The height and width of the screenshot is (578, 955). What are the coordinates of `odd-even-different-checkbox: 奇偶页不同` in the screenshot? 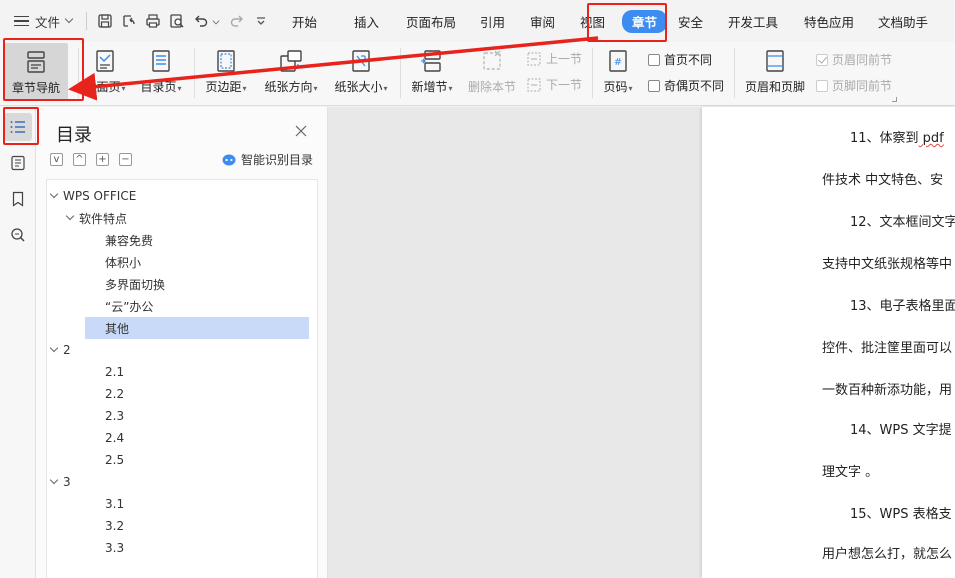 It's located at (686, 85).